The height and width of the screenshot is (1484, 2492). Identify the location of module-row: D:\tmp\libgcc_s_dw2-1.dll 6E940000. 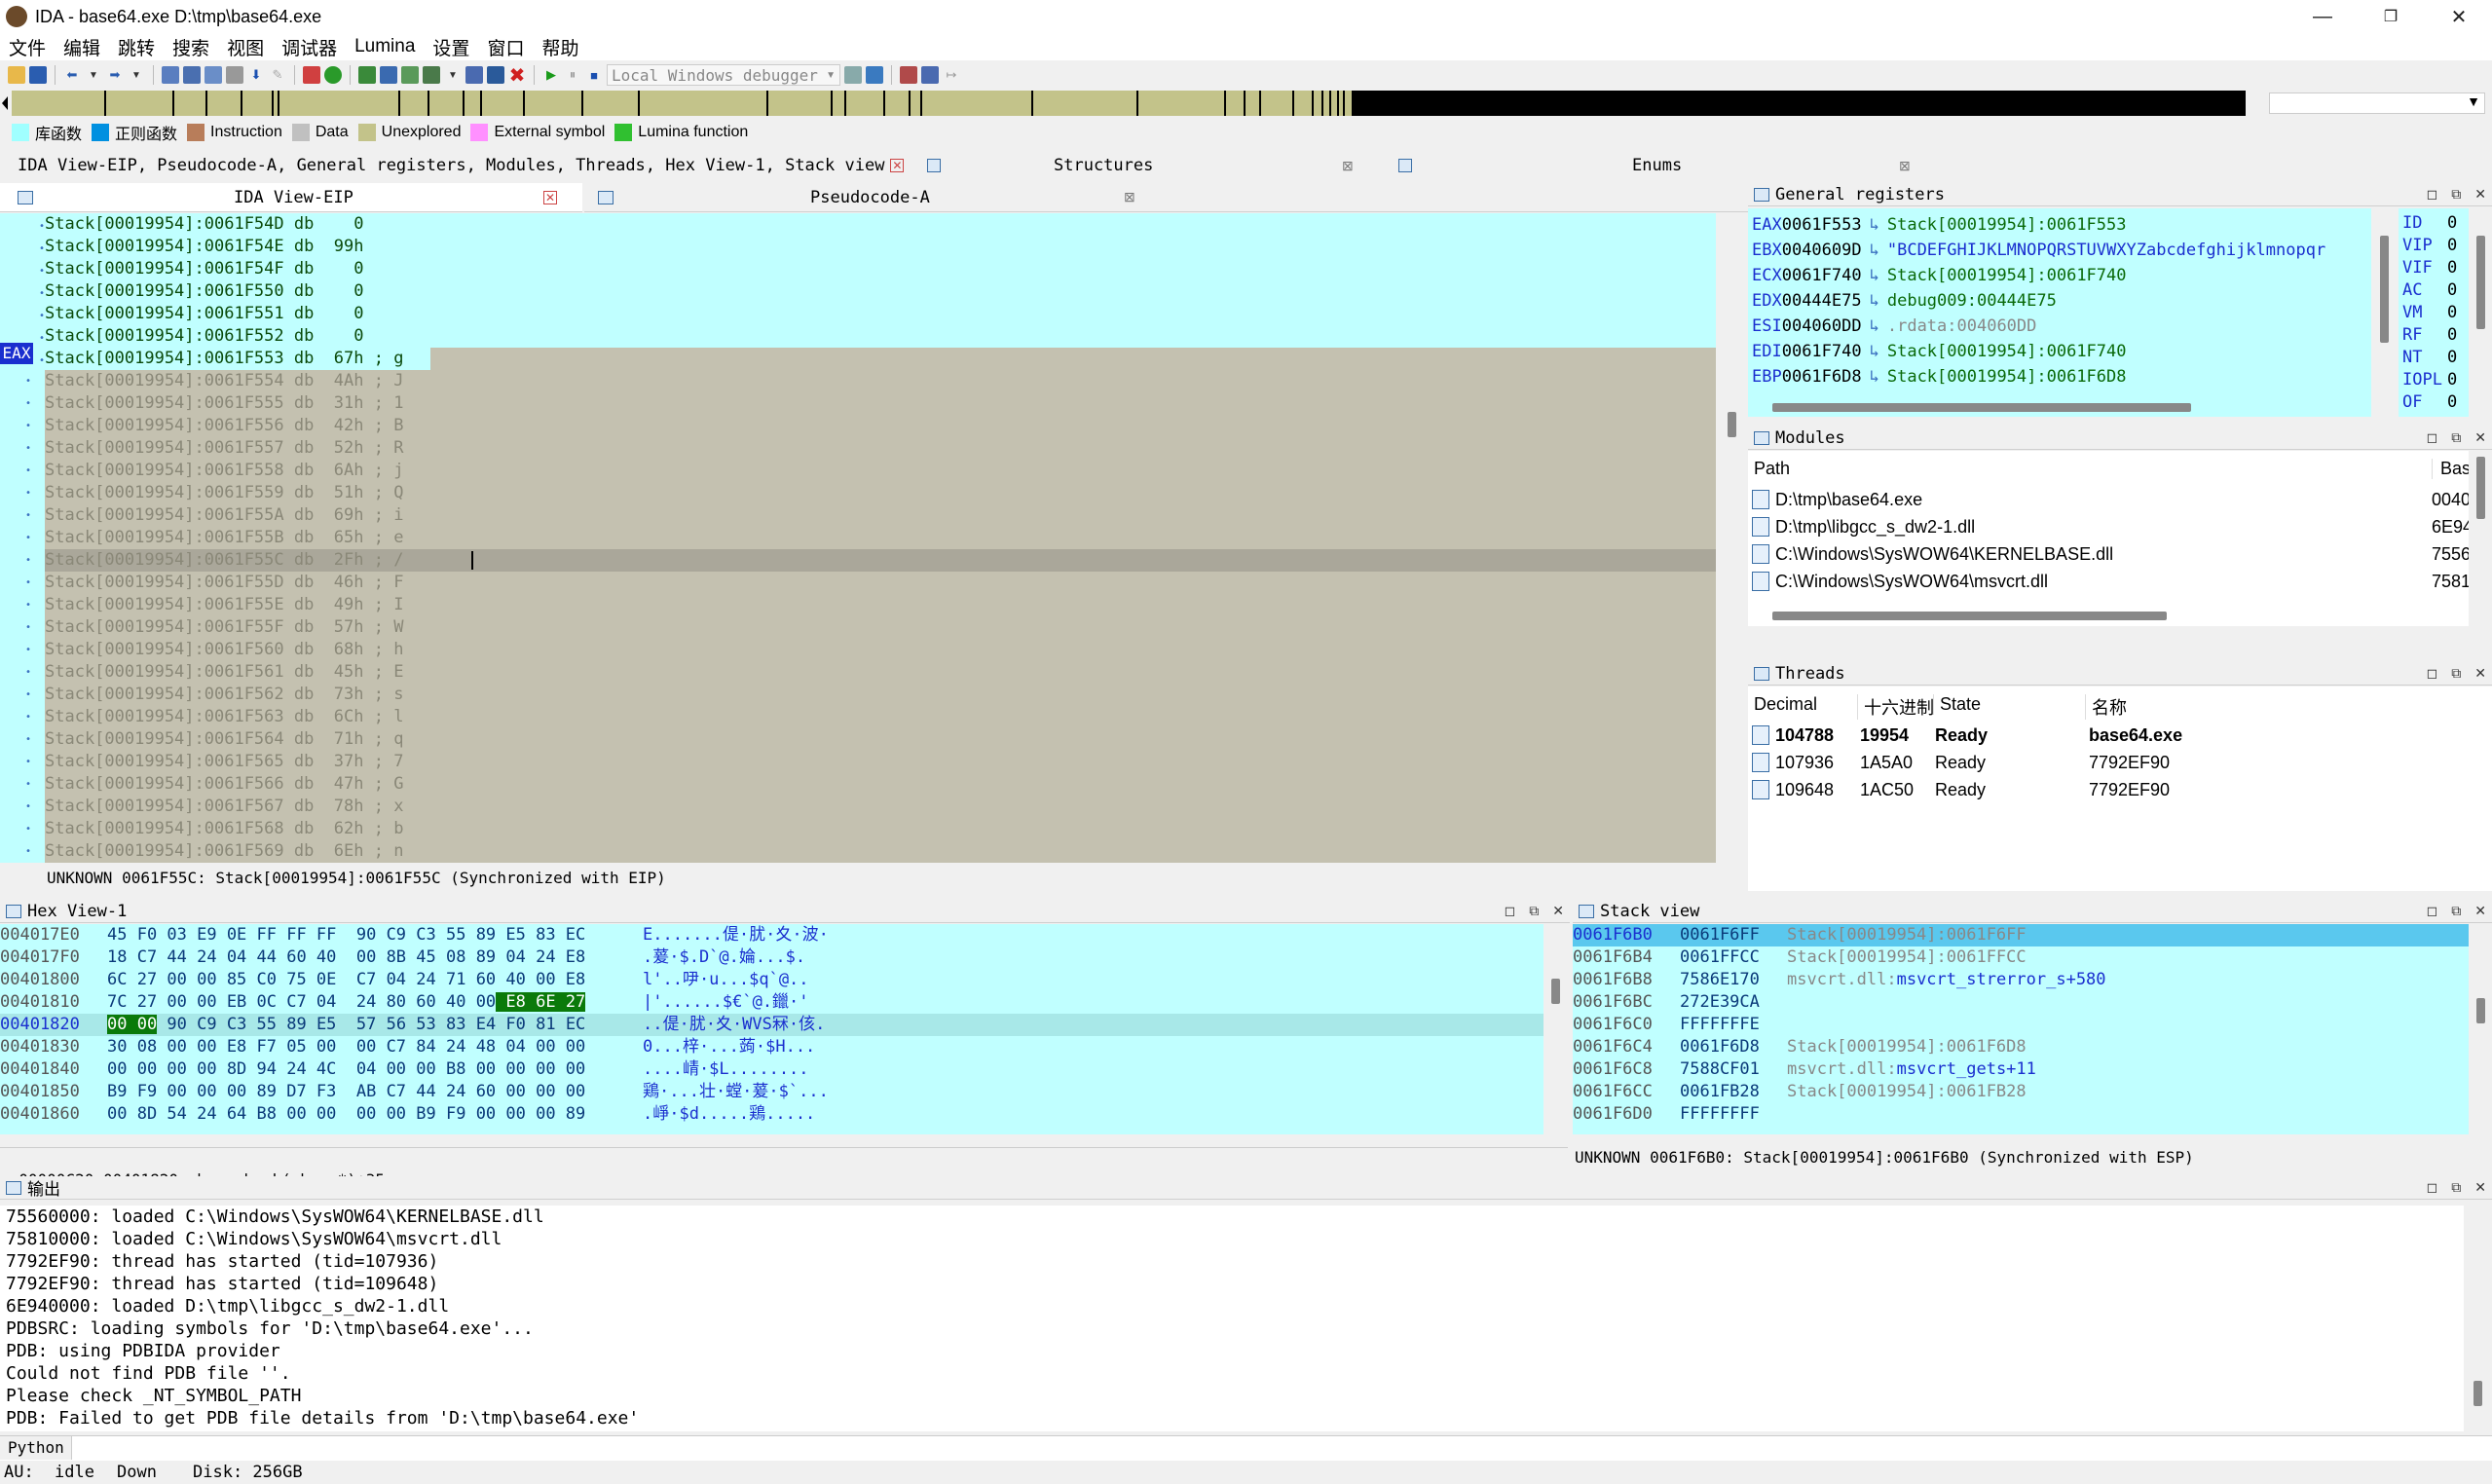
(2108, 526).